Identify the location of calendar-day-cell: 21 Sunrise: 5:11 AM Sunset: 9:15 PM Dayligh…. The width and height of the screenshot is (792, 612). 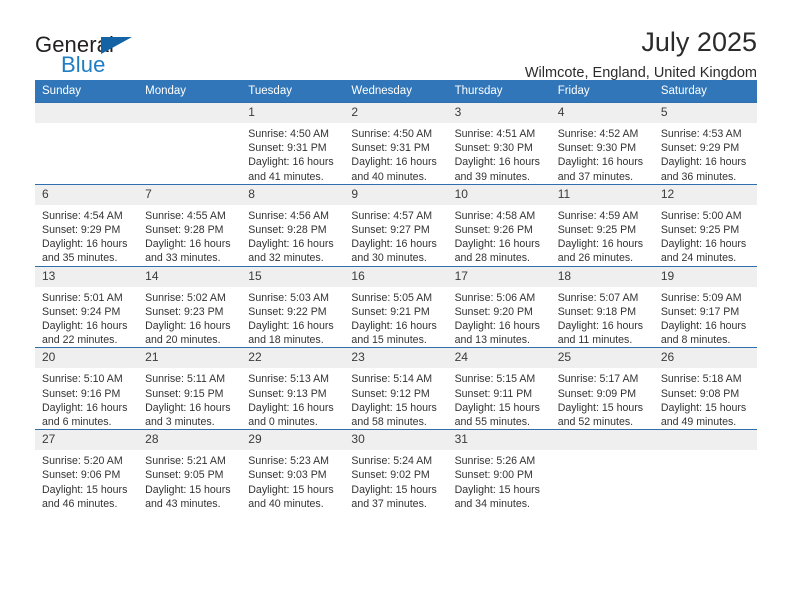
(190, 388).